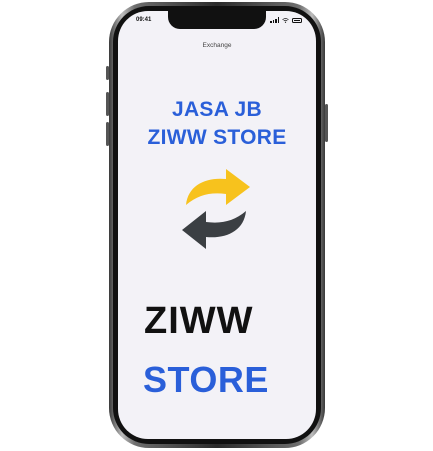 The width and height of the screenshot is (433, 451). Describe the element at coordinates (206, 379) in the screenshot. I see `brand-name-blue: STORE` at that location.